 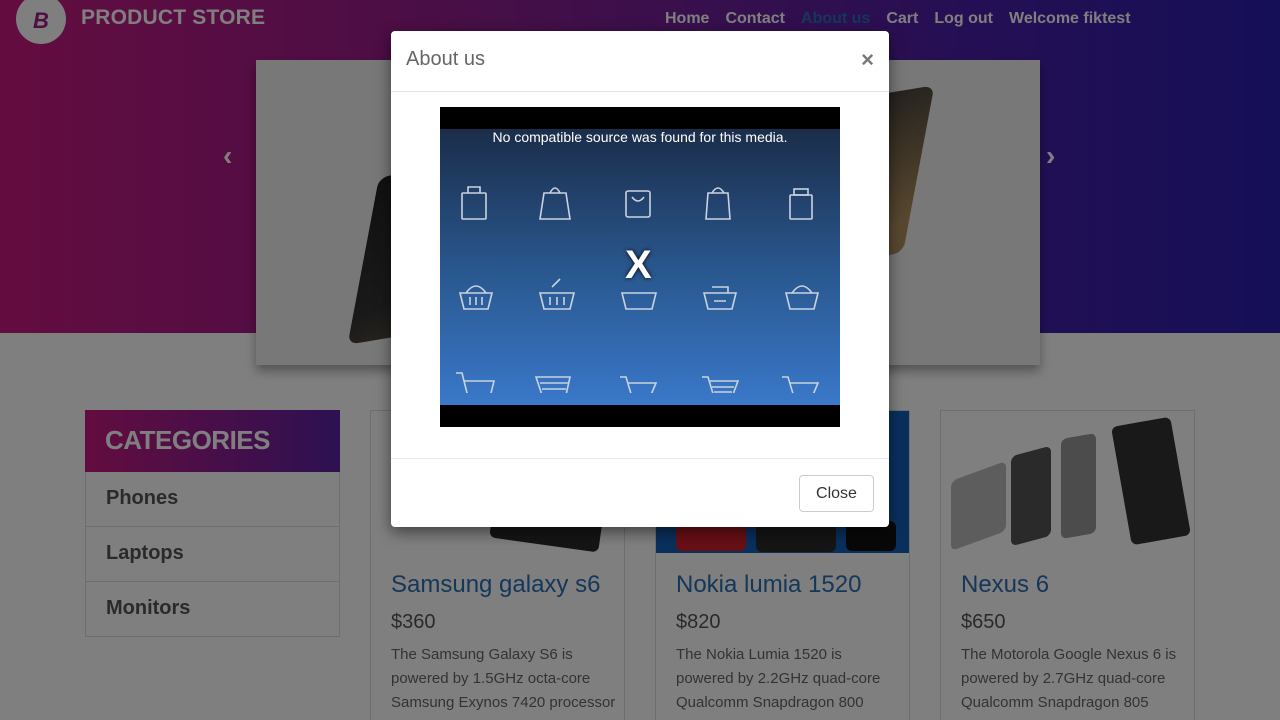 I want to click on modal-header: About us ×, so click(x=640, y=61).